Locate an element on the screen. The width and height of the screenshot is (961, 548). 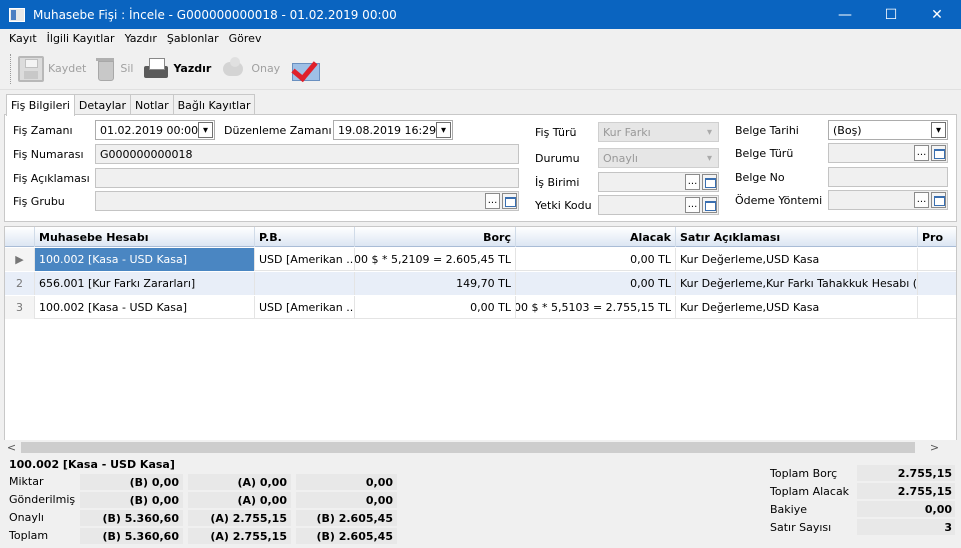
column-borc: Borç is located at coordinates (435, 237).